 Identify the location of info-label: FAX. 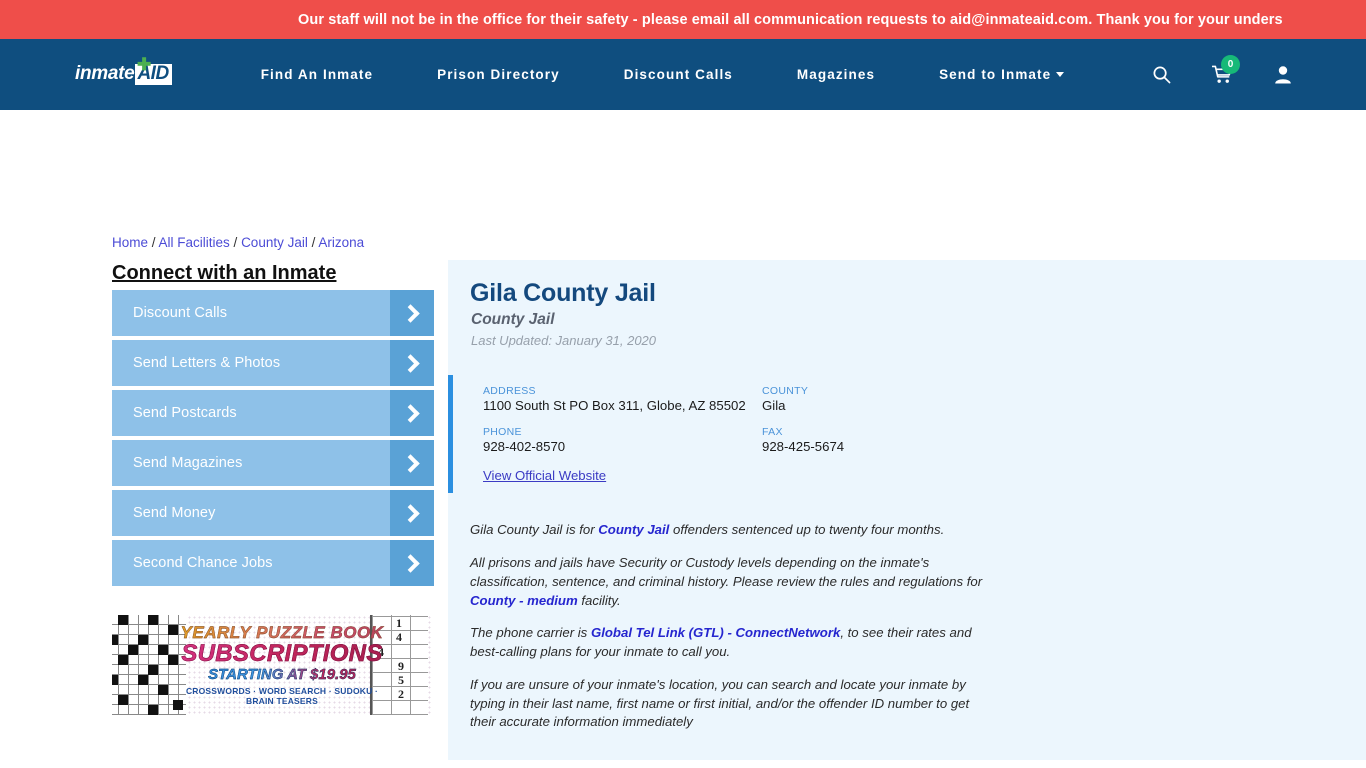
(772, 432).